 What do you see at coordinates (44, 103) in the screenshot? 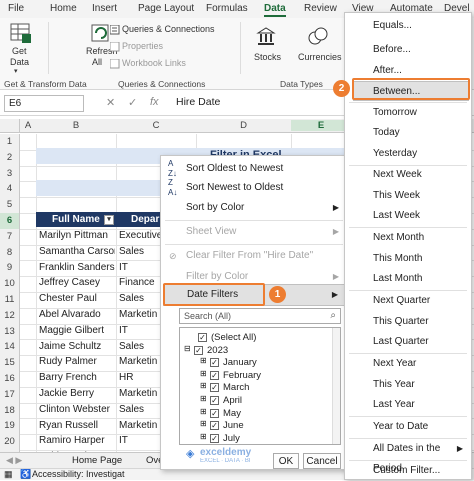
I see `name-box: E6` at bounding box center [44, 103].